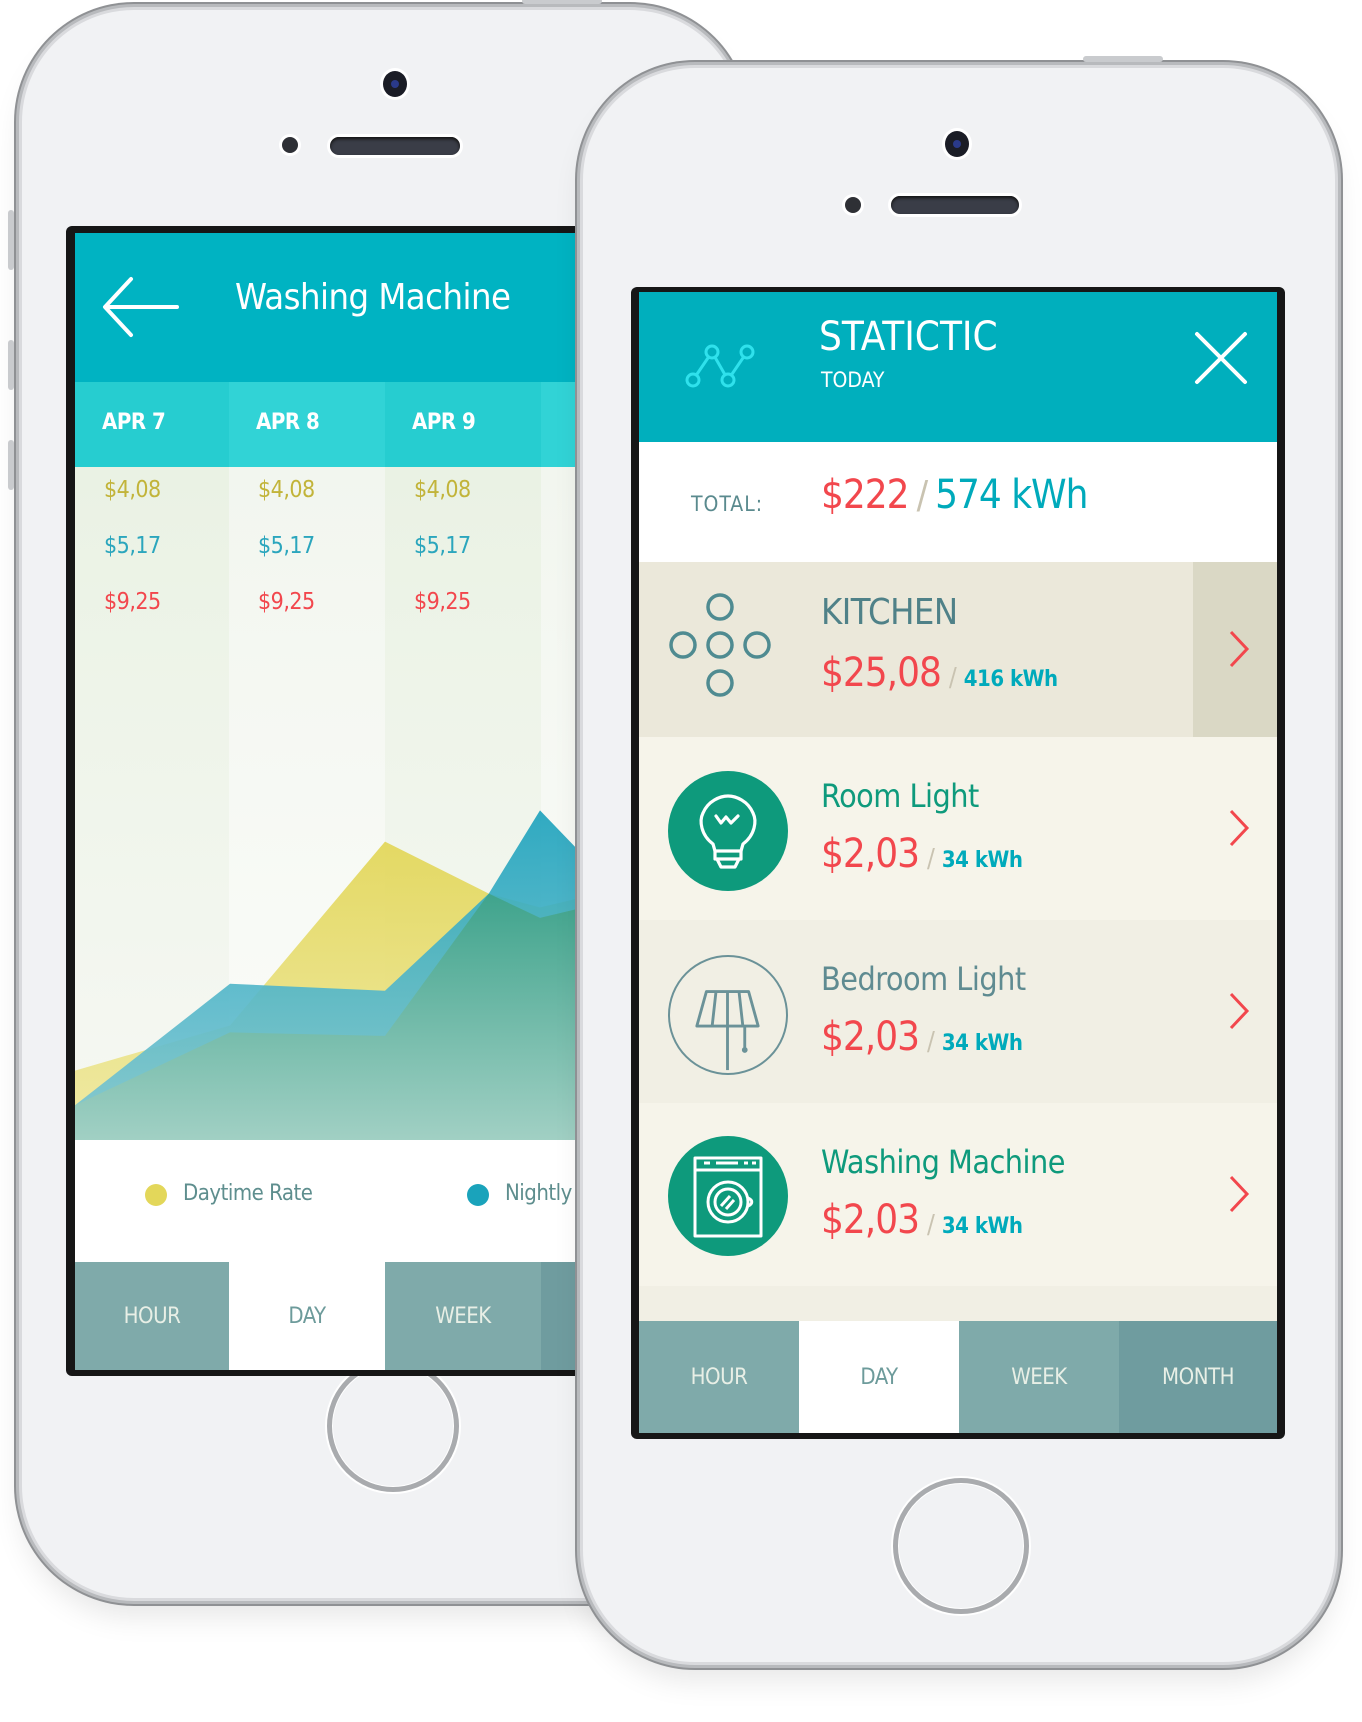  I want to click on list-item-room-light: Room Light $2,03/34 kWh, so click(958, 828).